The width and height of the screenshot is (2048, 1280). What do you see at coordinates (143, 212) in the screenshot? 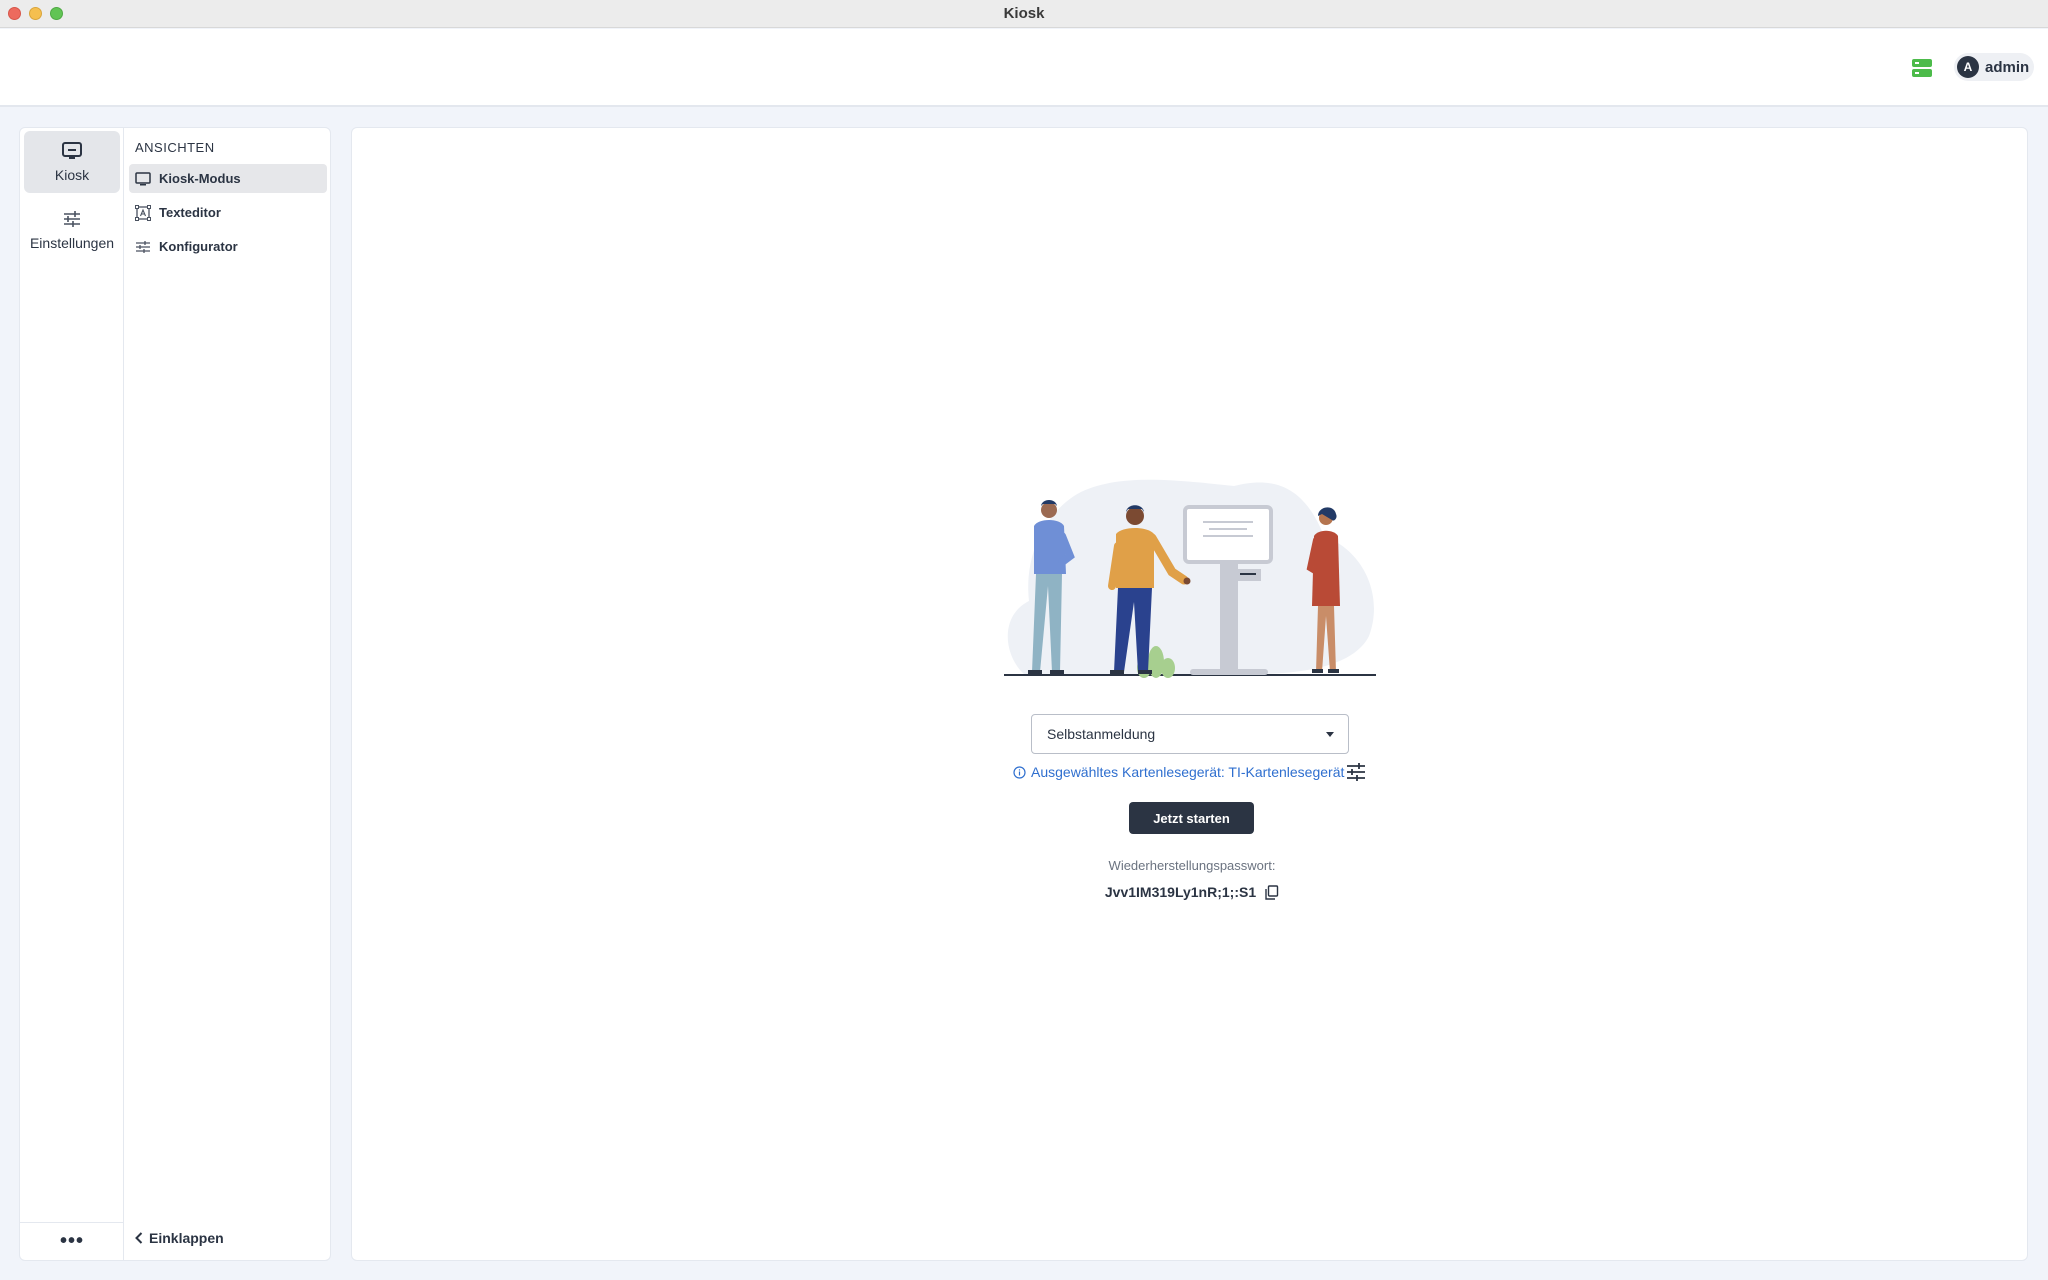
I see `text-frame-icon` at bounding box center [143, 212].